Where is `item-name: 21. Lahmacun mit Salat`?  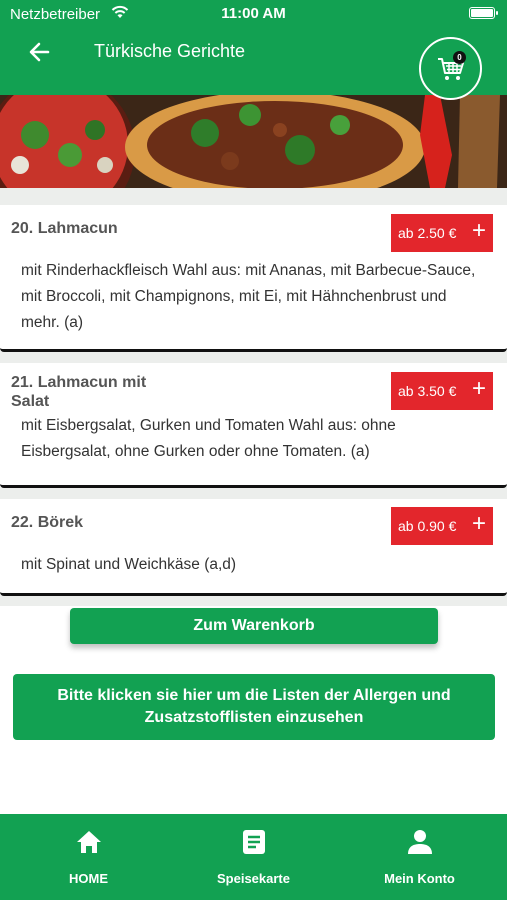
item-name: 21. Lahmacun mit Salat is located at coordinates (79, 392).